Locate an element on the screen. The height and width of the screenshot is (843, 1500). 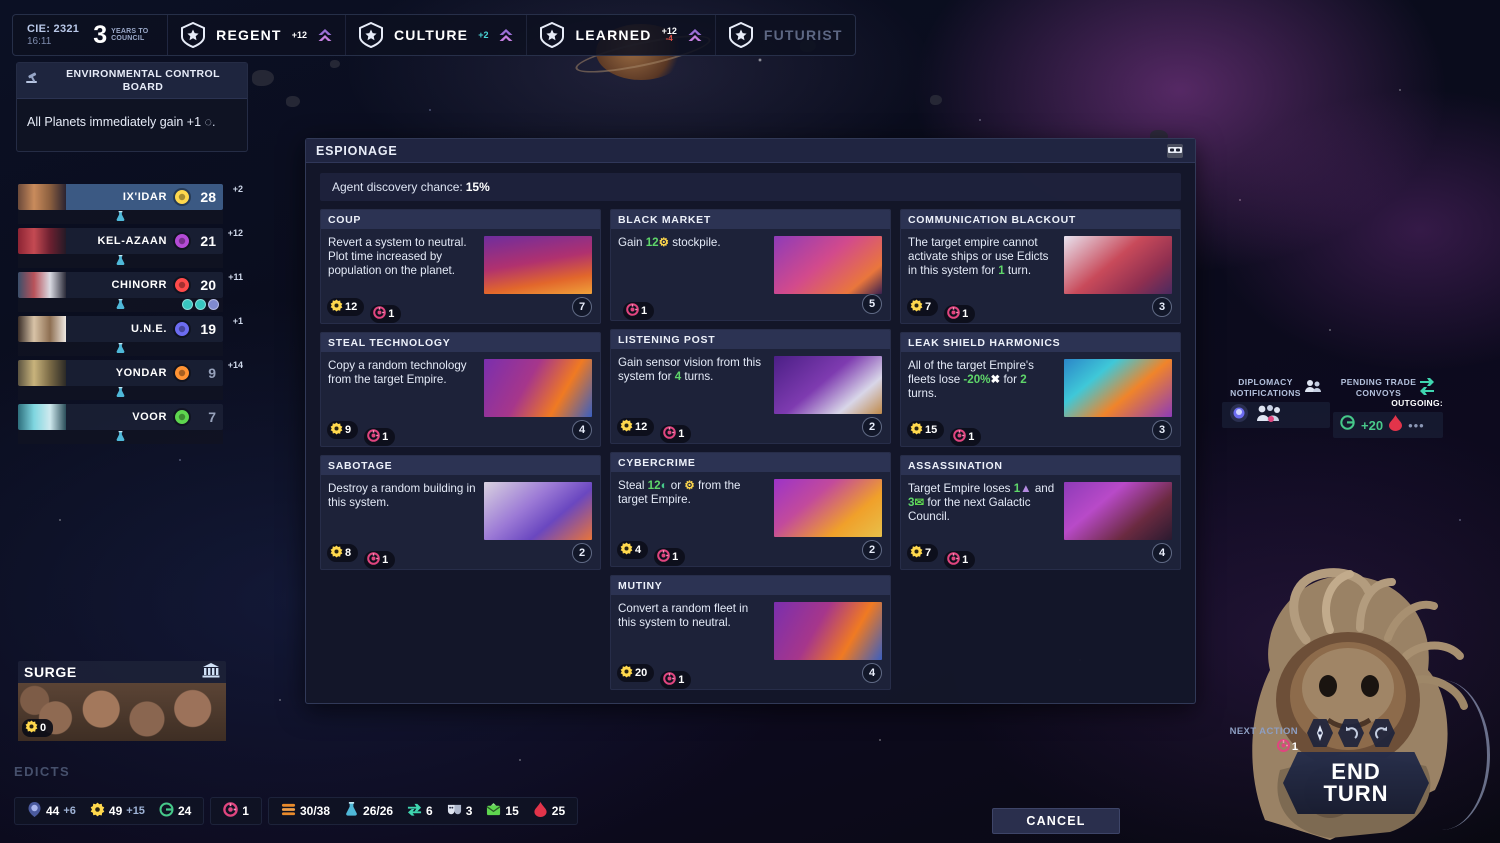
empire-row: YONDAR 9 +14 is located at coordinates (130, 380).